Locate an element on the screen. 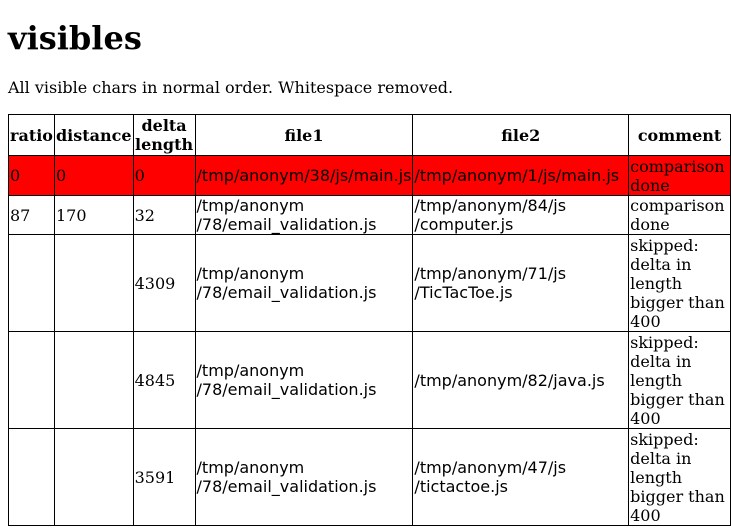 This screenshot has height=530, width=731. cell-file2: /tmp/anonym/1/js/main.js is located at coordinates (521, 175).